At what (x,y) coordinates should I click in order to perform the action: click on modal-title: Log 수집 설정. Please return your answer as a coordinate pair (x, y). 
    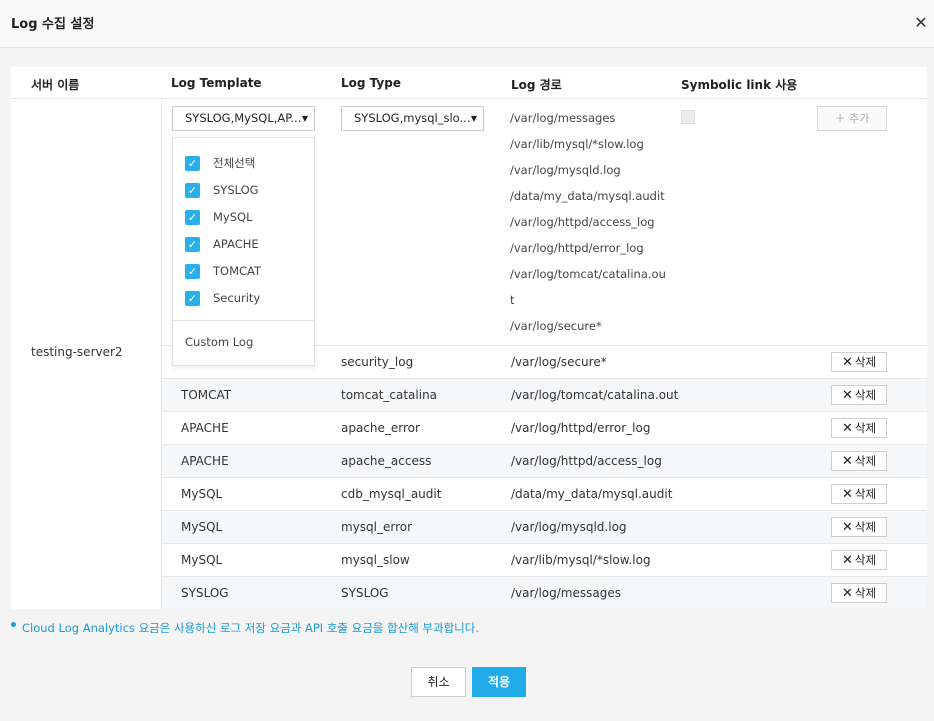
    Looking at the image, I should click on (53, 24).